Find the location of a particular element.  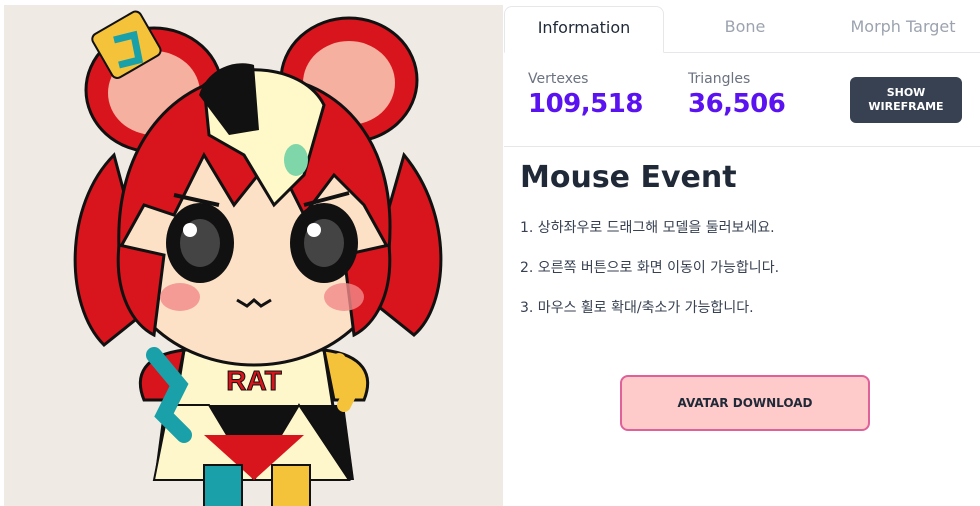

vertexes-label: Vertexes is located at coordinates (558, 79).